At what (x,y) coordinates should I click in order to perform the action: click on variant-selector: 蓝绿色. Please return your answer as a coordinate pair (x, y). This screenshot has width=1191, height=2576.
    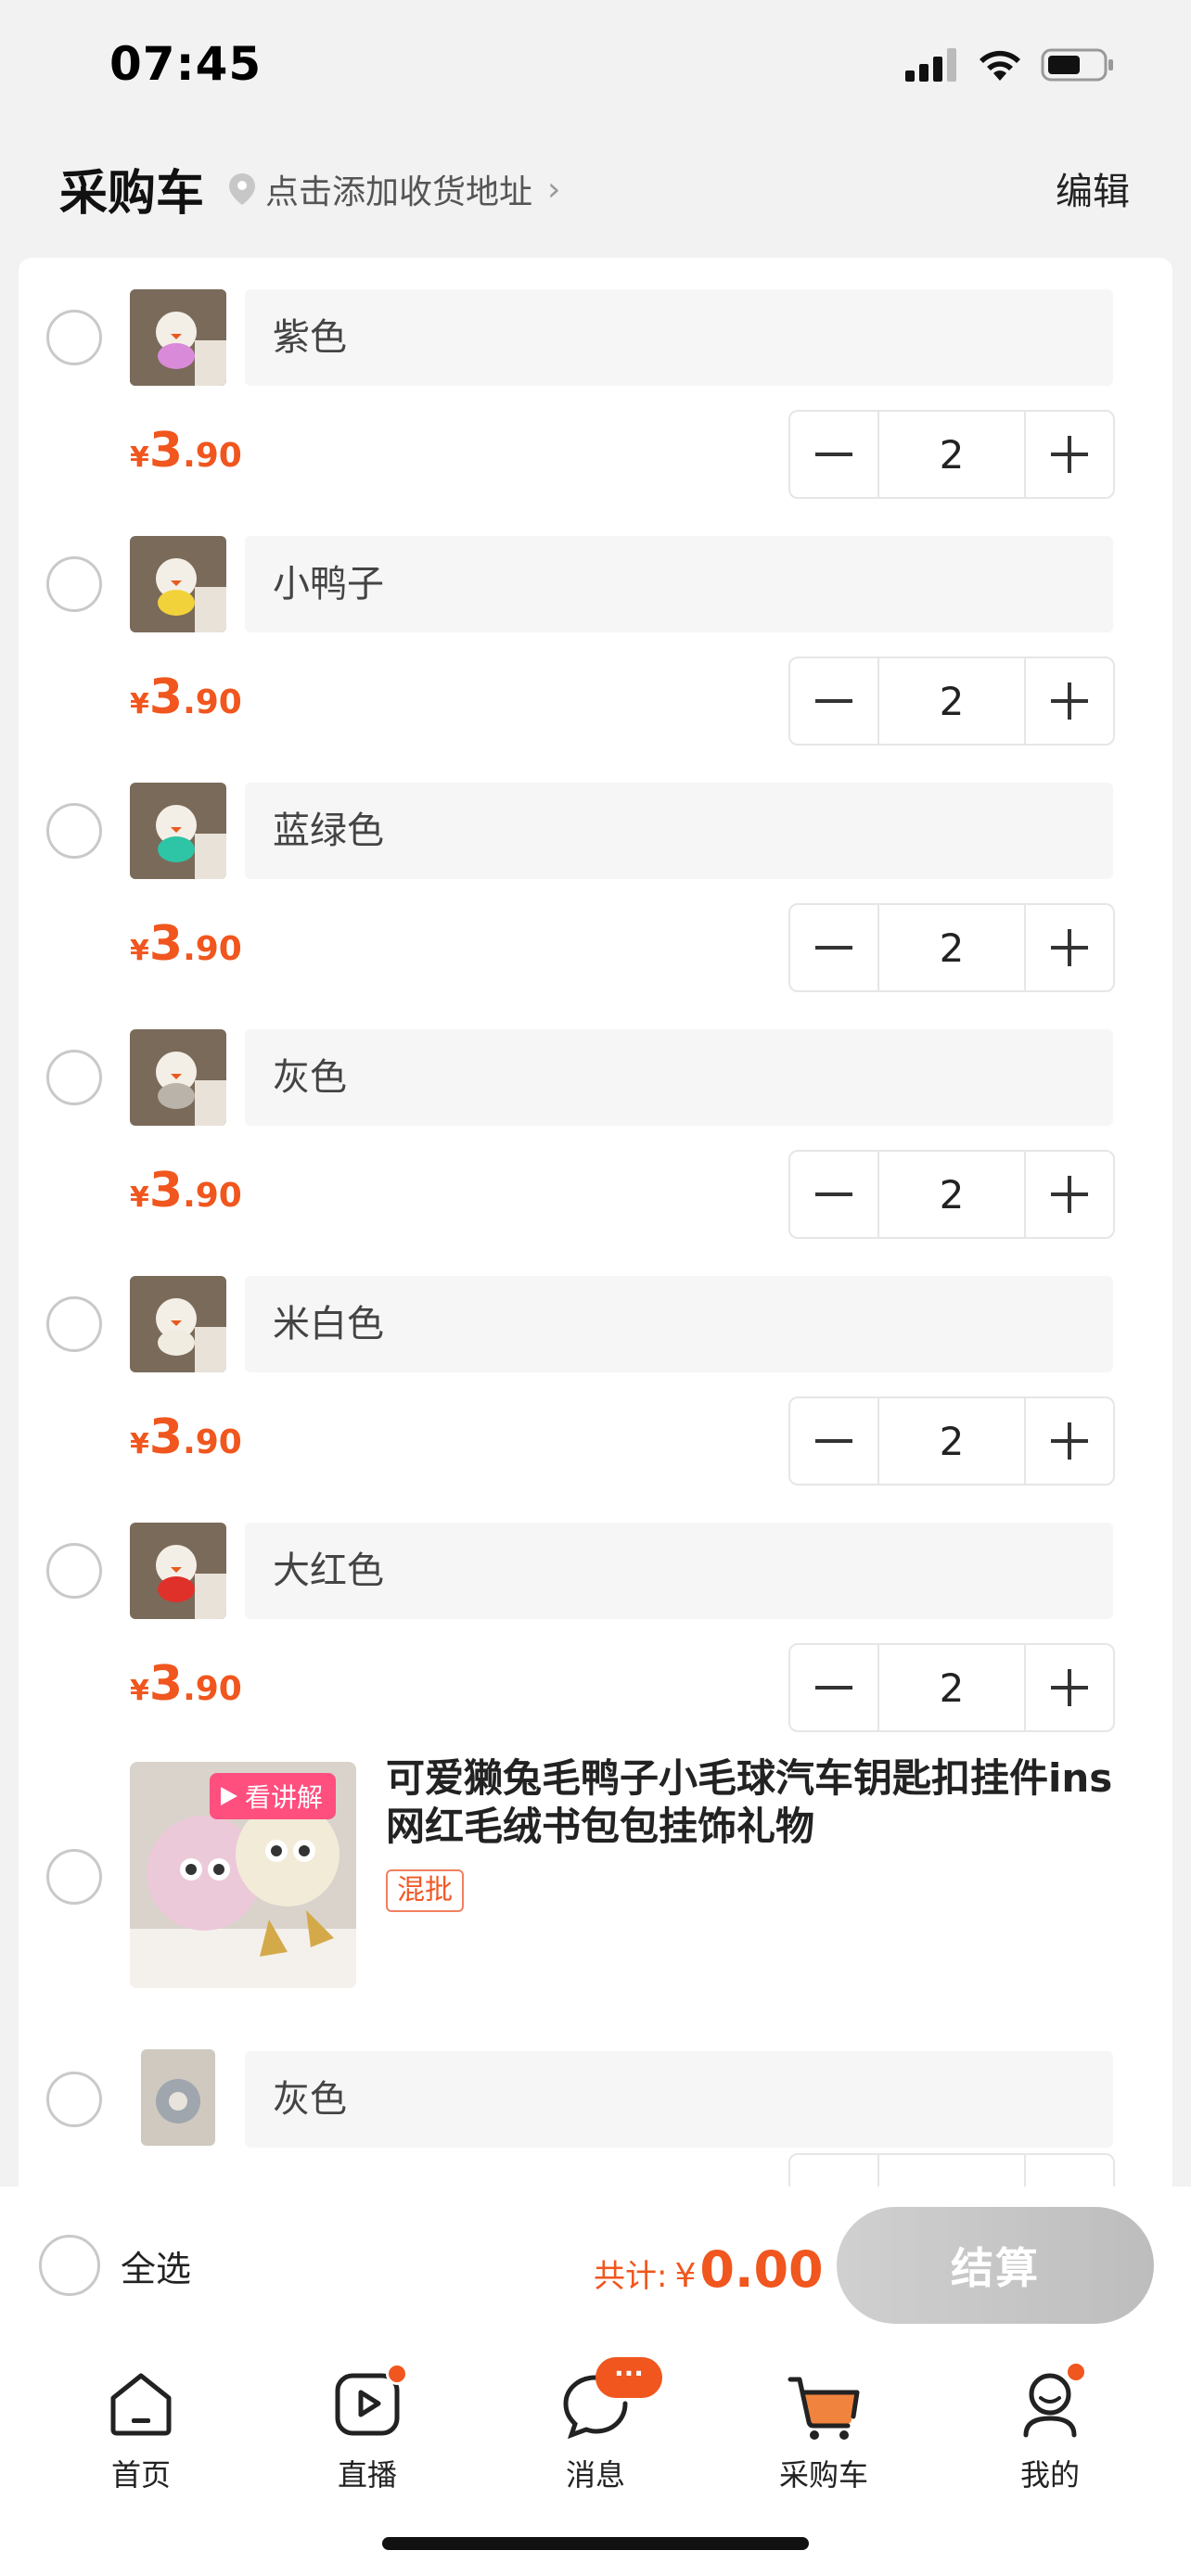
    Looking at the image, I should click on (679, 831).